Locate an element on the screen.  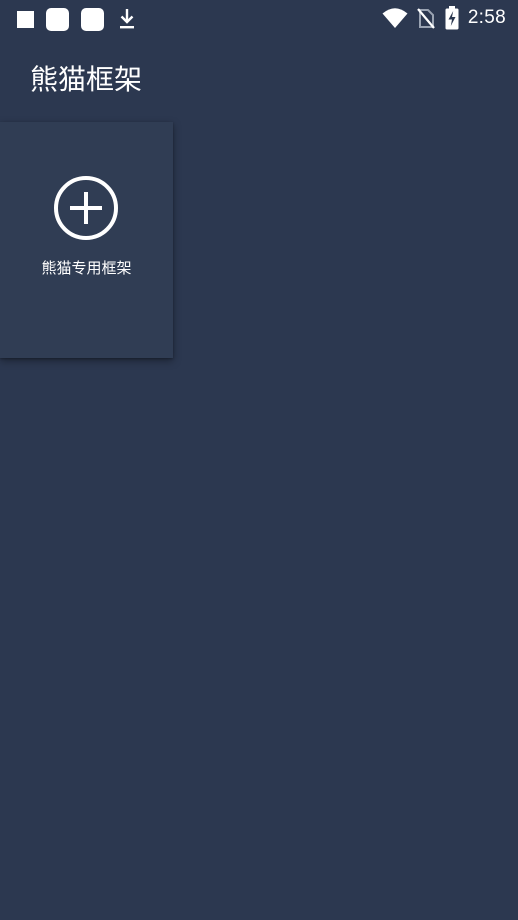
wifi-icon is located at coordinates (395, 18).